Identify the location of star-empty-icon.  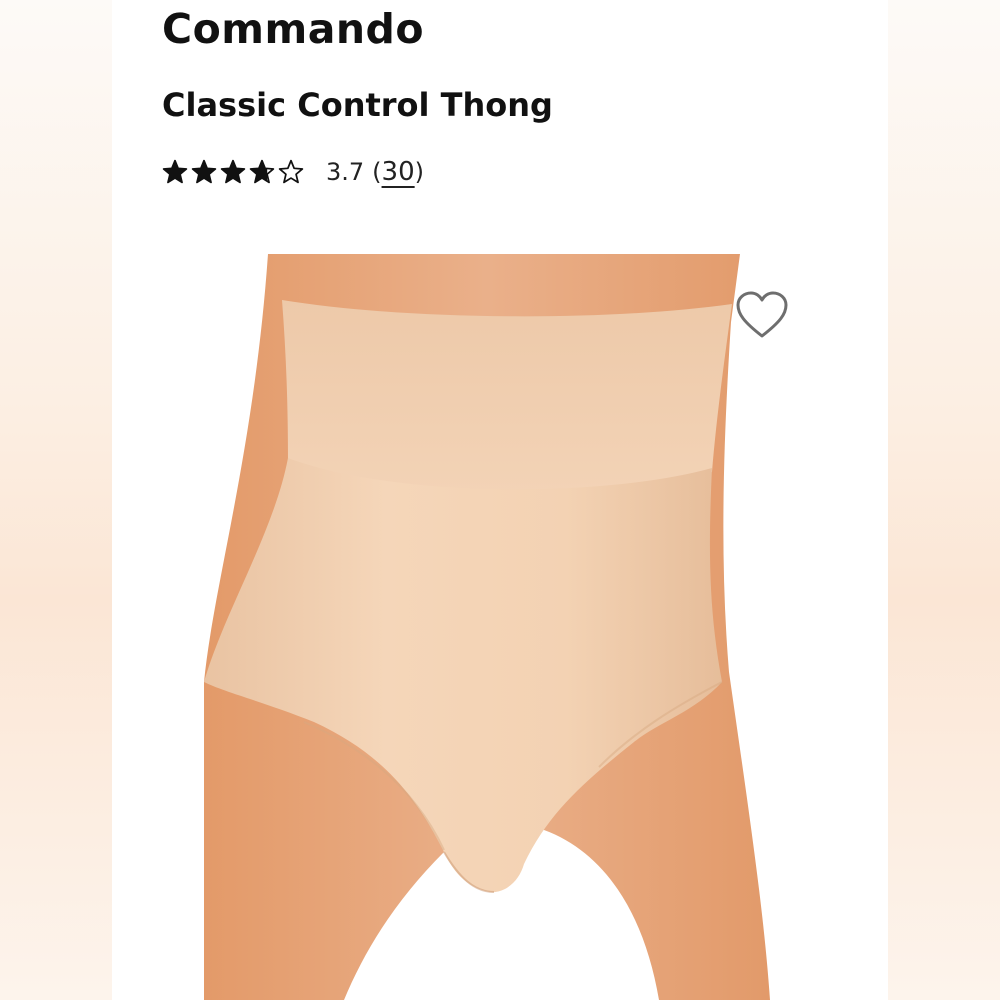
(291, 171).